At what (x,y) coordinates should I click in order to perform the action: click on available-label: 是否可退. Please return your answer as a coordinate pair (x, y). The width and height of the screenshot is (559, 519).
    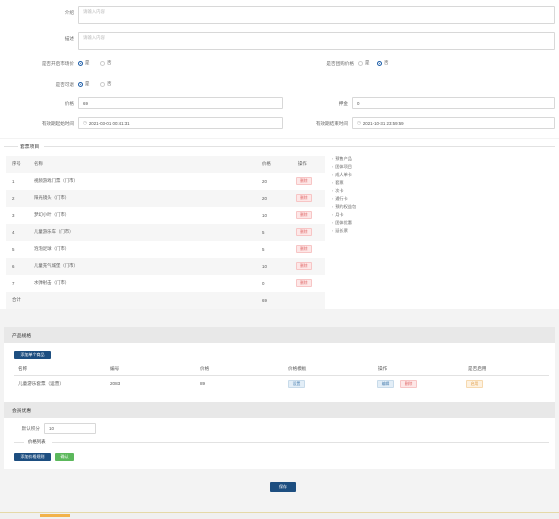
    Looking at the image, I should click on (64, 84).